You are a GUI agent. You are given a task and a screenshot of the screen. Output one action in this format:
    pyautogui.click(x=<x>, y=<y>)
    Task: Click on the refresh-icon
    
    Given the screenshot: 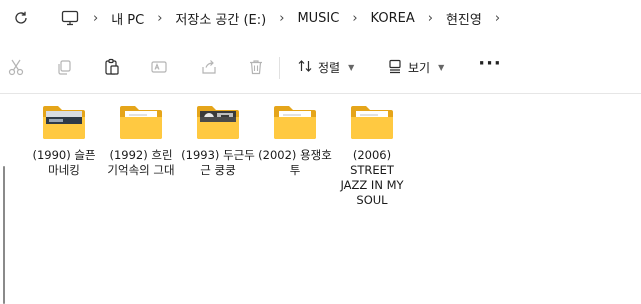 What is the action you would take?
    pyautogui.click(x=21, y=18)
    